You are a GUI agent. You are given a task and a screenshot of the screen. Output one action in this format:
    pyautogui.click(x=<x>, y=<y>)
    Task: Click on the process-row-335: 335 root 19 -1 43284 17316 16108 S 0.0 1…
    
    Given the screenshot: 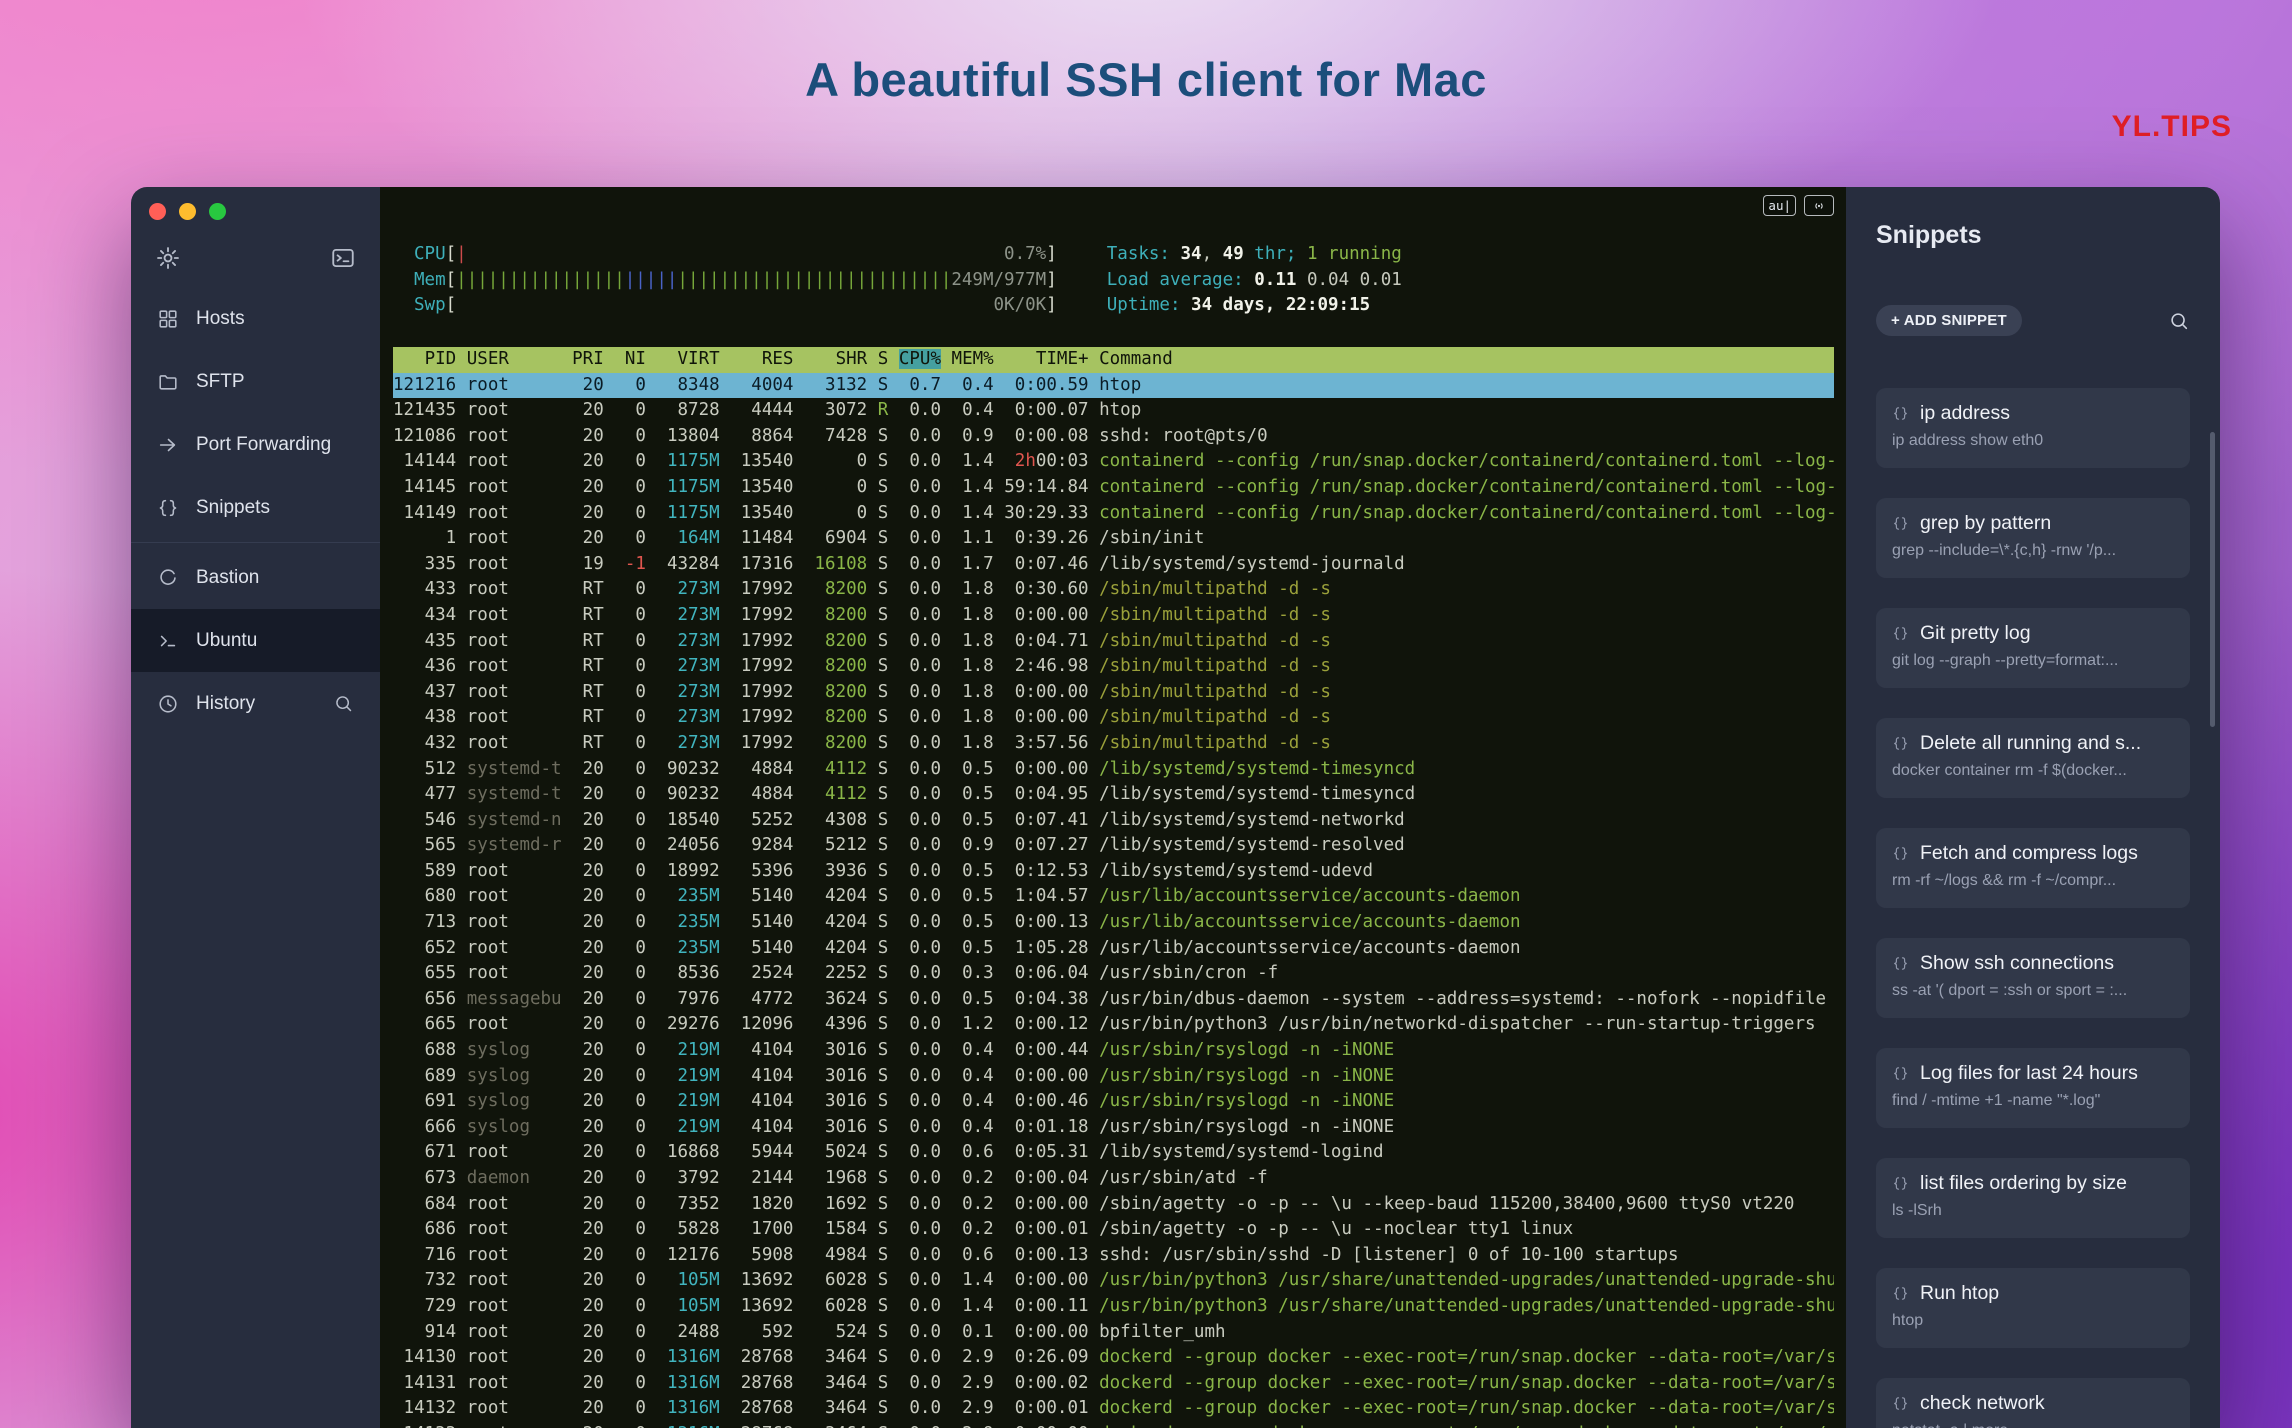 What is the action you would take?
    pyautogui.click(x=1113, y=565)
    